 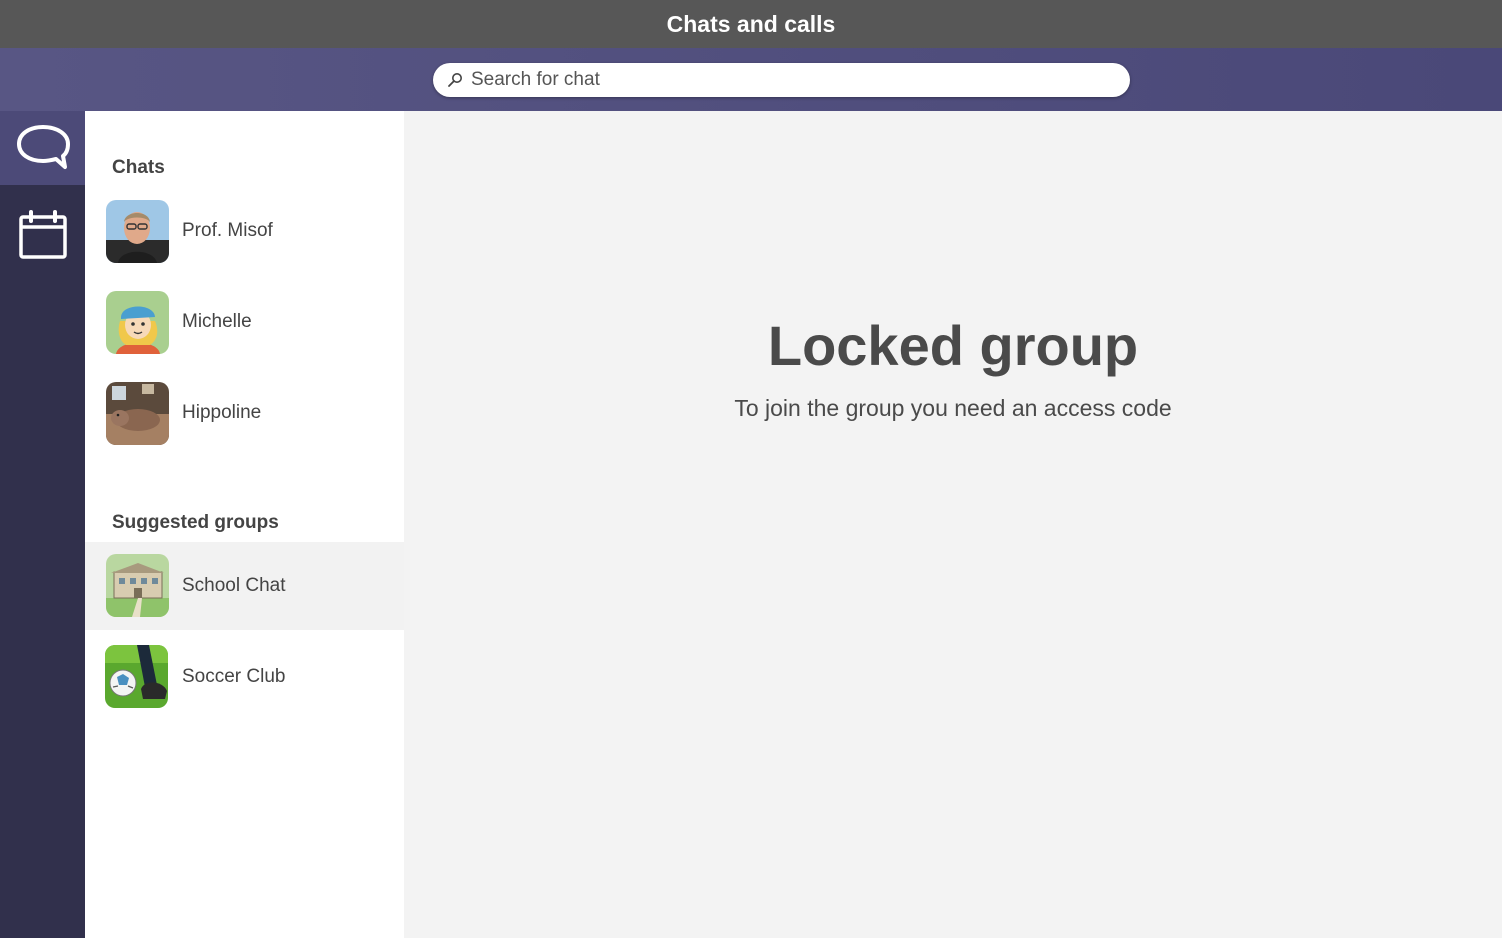 What do you see at coordinates (217, 321) in the screenshot?
I see `chat-item-label: Michelle` at bounding box center [217, 321].